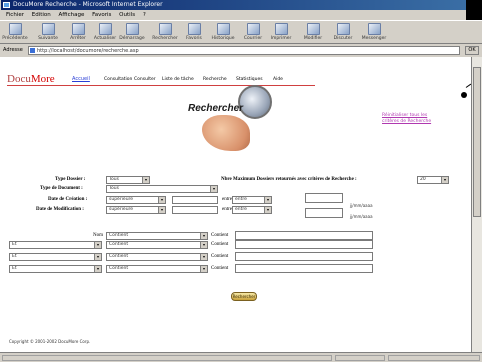 The width and height of the screenshot is (482, 362). What do you see at coordinates (227, 199) in the screenshot?
I see `creation-op-label: entre` at bounding box center [227, 199].